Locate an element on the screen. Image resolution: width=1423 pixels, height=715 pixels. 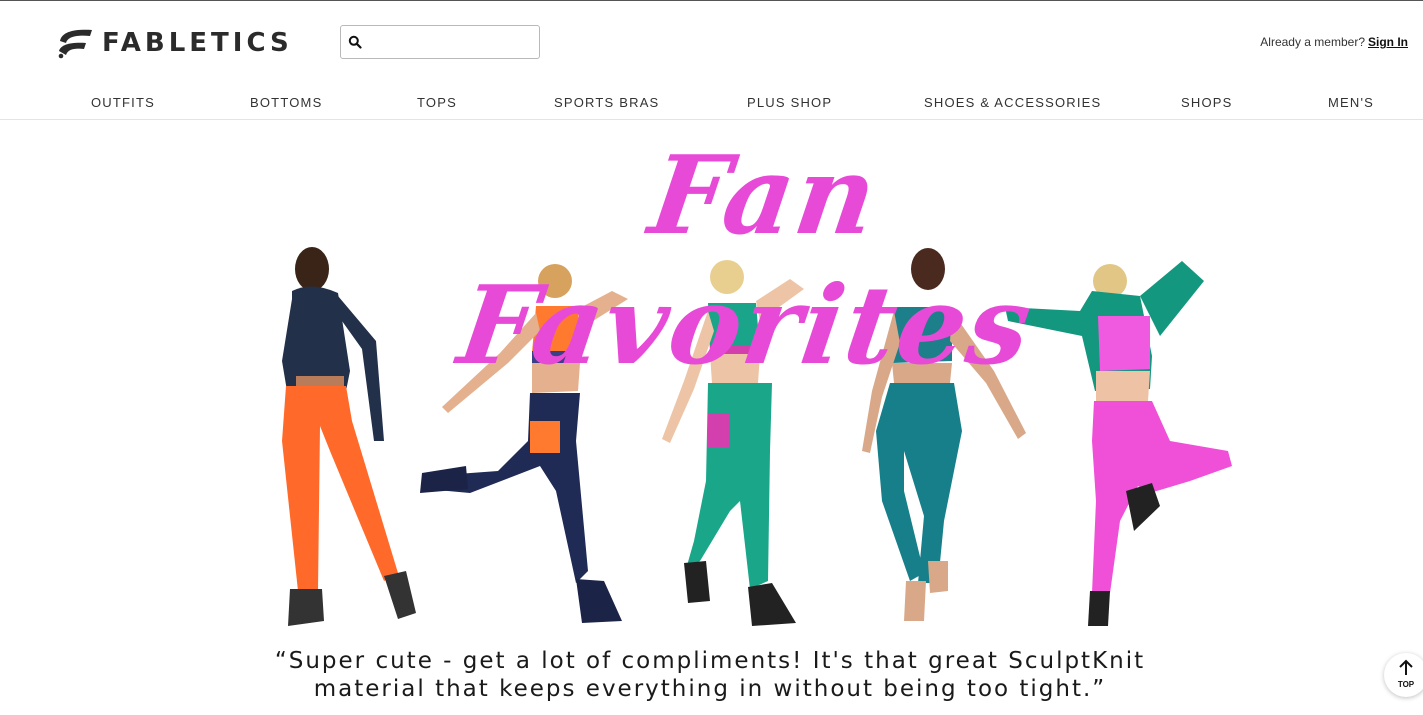
brand-wordmark: FABLETICS is located at coordinates (197, 43).